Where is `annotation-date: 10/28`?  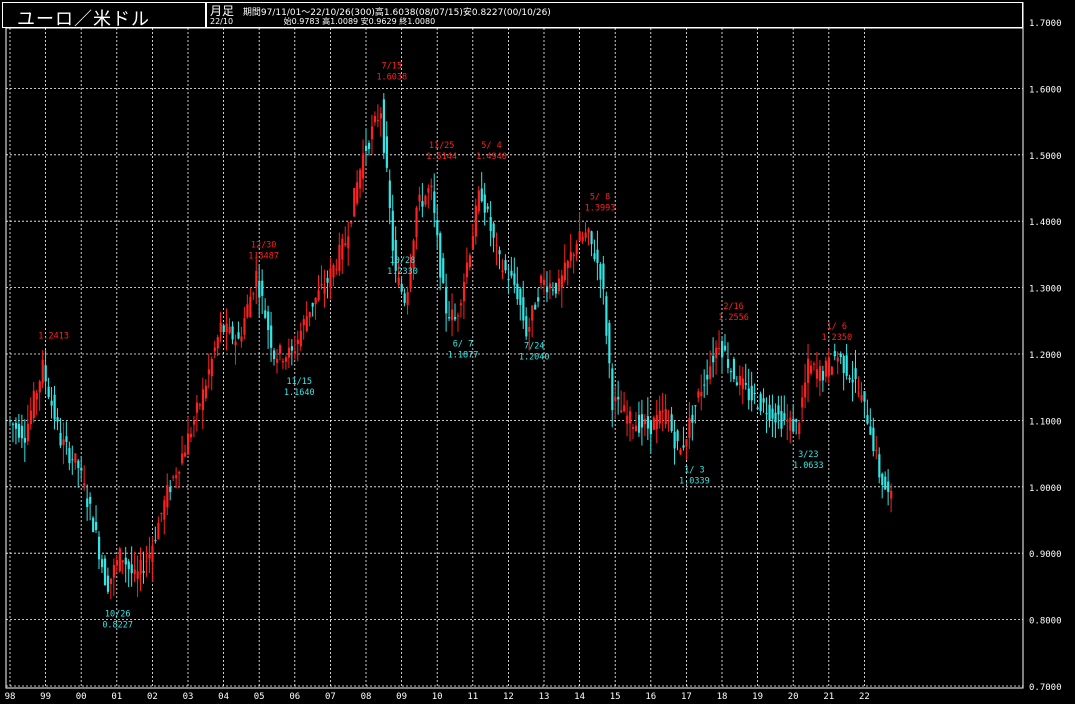 annotation-date: 10/28 is located at coordinates (403, 261).